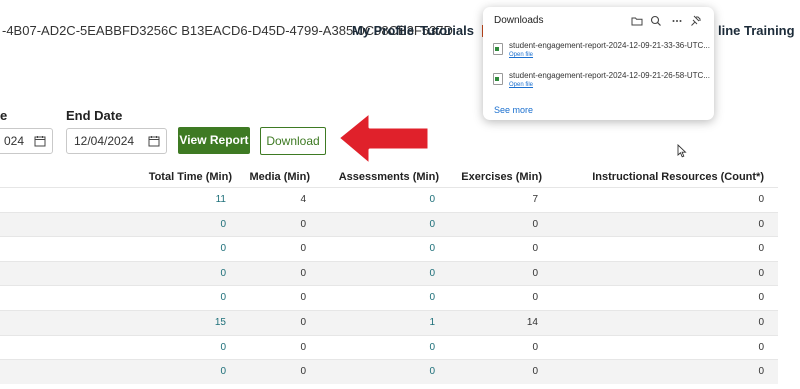 The width and height of the screenshot is (800, 389). I want to click on column-total-time: Total Time (Min), so click(190, 177).